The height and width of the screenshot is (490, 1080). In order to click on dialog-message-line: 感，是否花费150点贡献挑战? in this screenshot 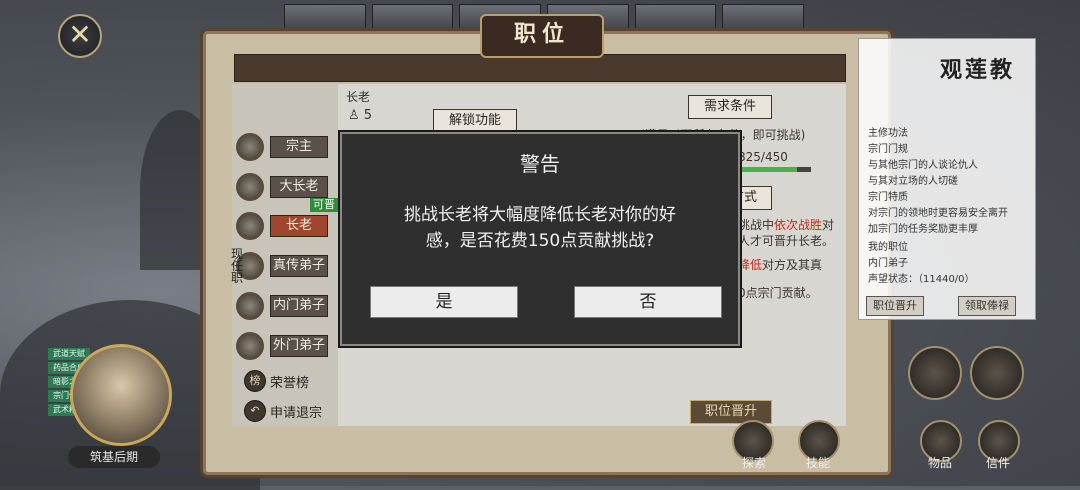, I will do `click(540, 241)`.